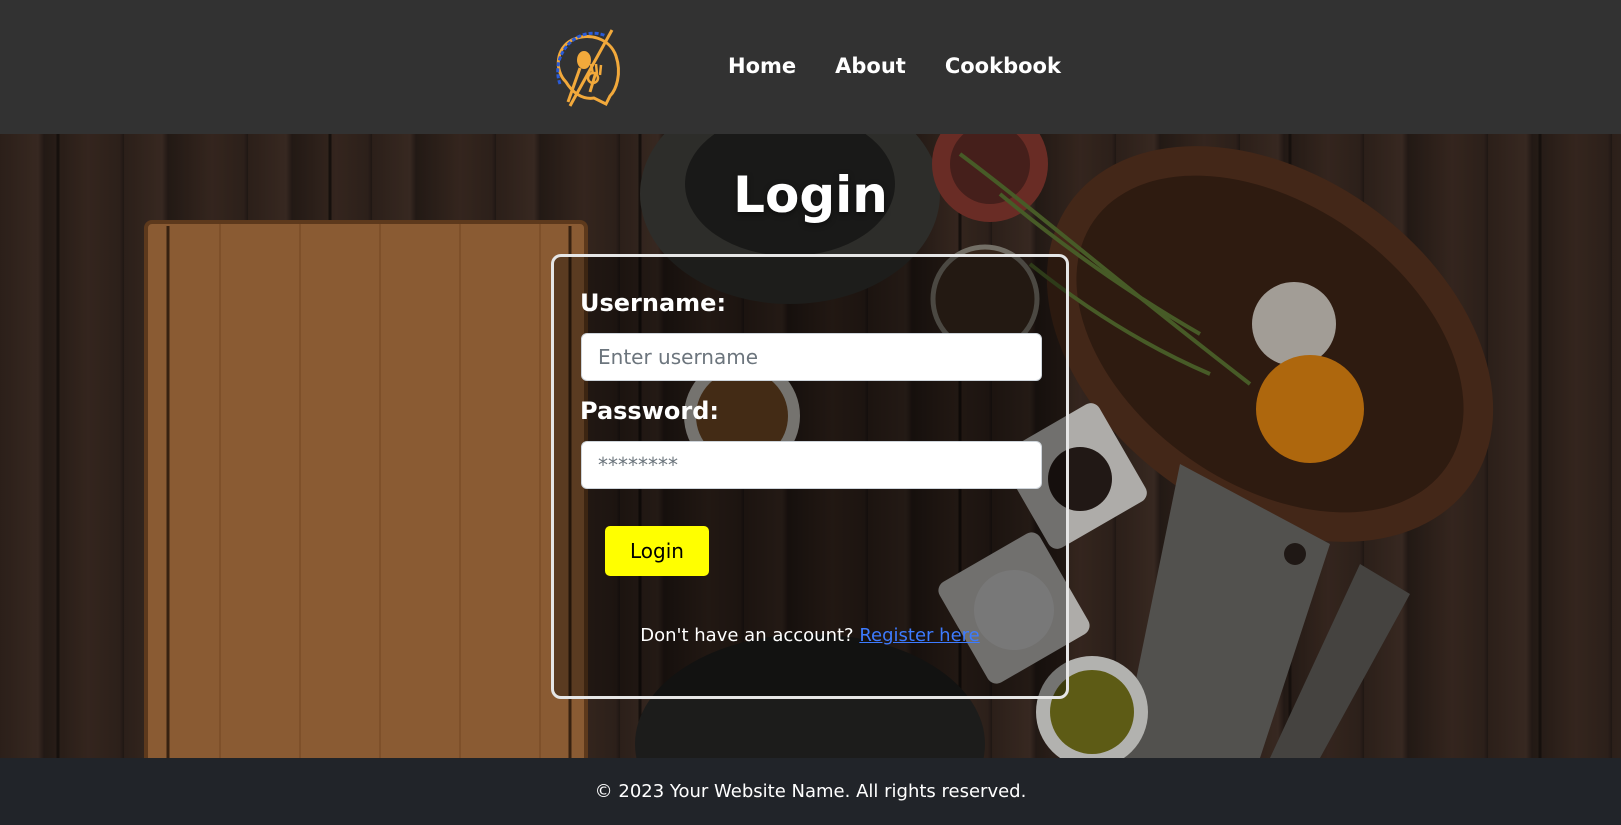  What do you see at coordinates (653, 303) in the screenshot?
I see `username-label: Username:` at bounding box center [653, 303].